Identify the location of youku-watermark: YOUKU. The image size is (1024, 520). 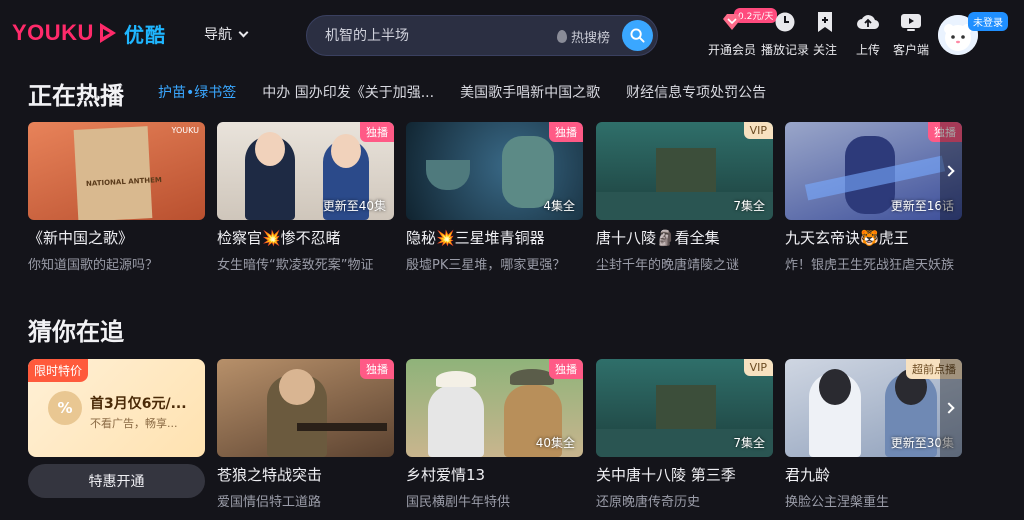
(185, 130).